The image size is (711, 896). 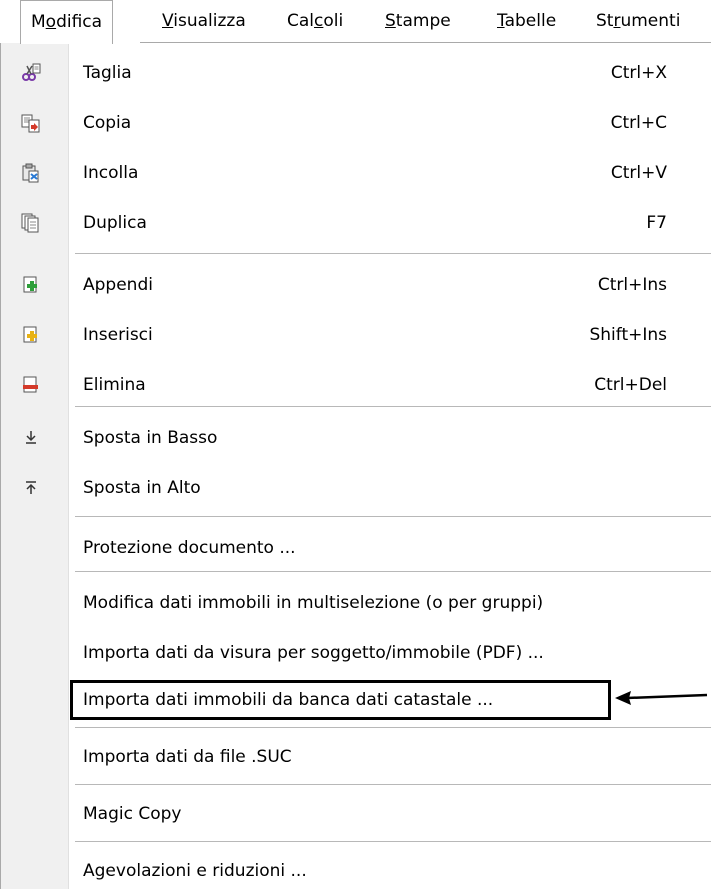 What do you see at coordinates (111, 173) in the screenshot?
I see `menu-item-label: Incolla` at bounding box center [111, 173].